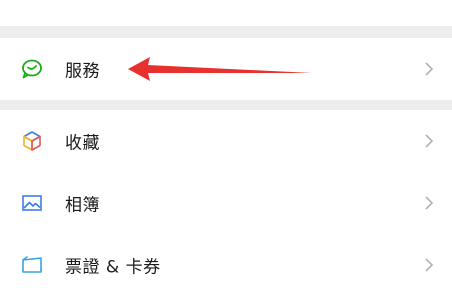 This screenshot has height=296, width=452. I want to click on menu-item-label: 票證 & 卡券, so click(113, 267).